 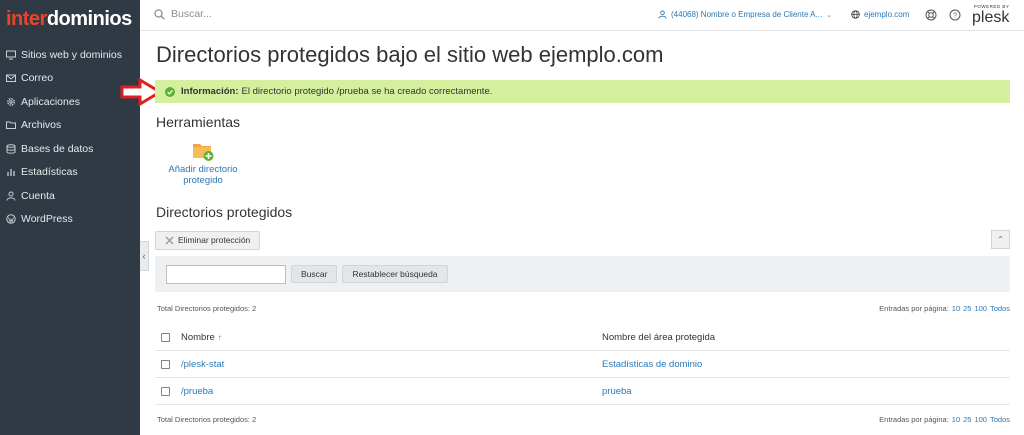 I want to click on sort-ascending-icon: ↑, so click(x=219, y=337).